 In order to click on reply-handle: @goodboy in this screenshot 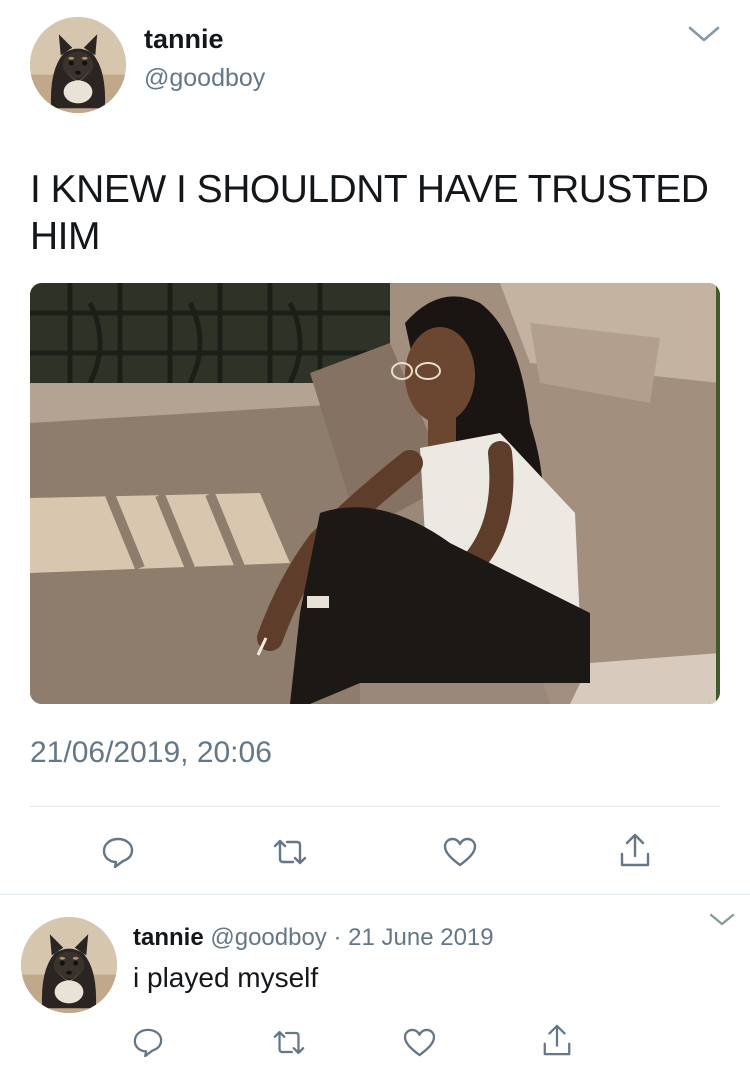, I will do `click(268, 937)`.